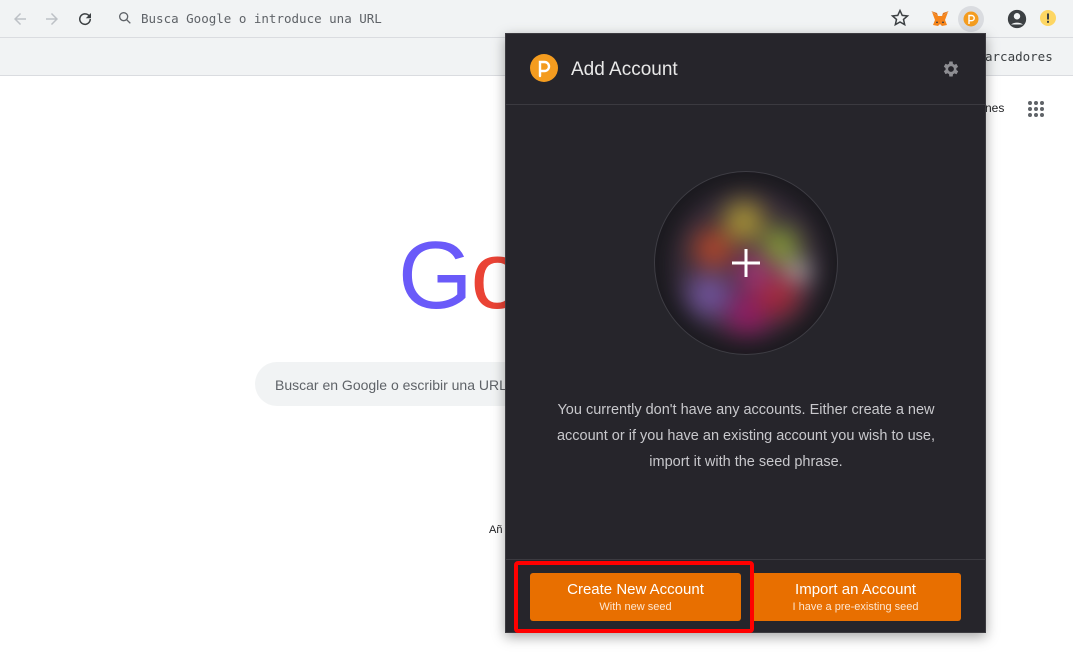 Image resolution: width=1073 pixels, height=655 pixels. Describe the element at coordinates (745, 69) in the screenshot. I see `popup-header: Add Account` at that location.